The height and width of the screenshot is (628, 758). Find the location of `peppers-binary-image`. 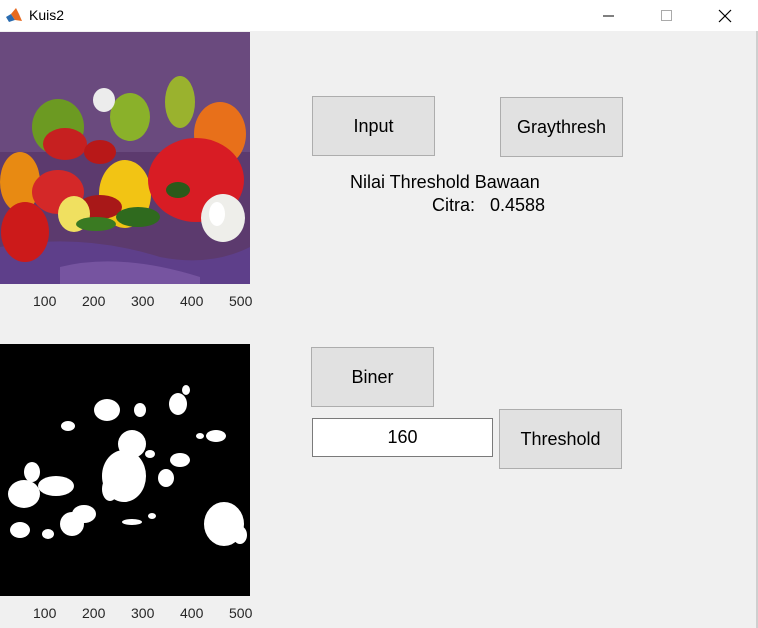

peppers-binary-image is located at coordinates (125, 470).